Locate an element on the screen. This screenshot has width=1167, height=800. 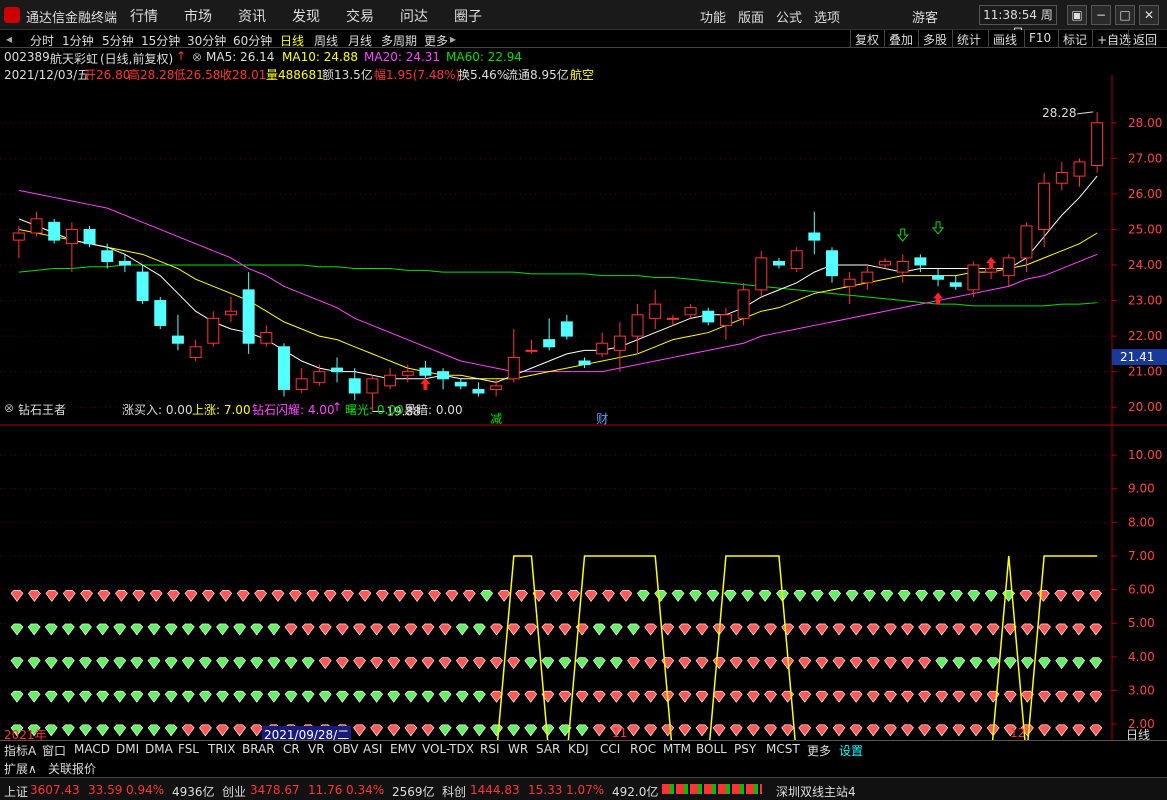
btn-indicator-a: 指标A is located at coordinates (20, 750).